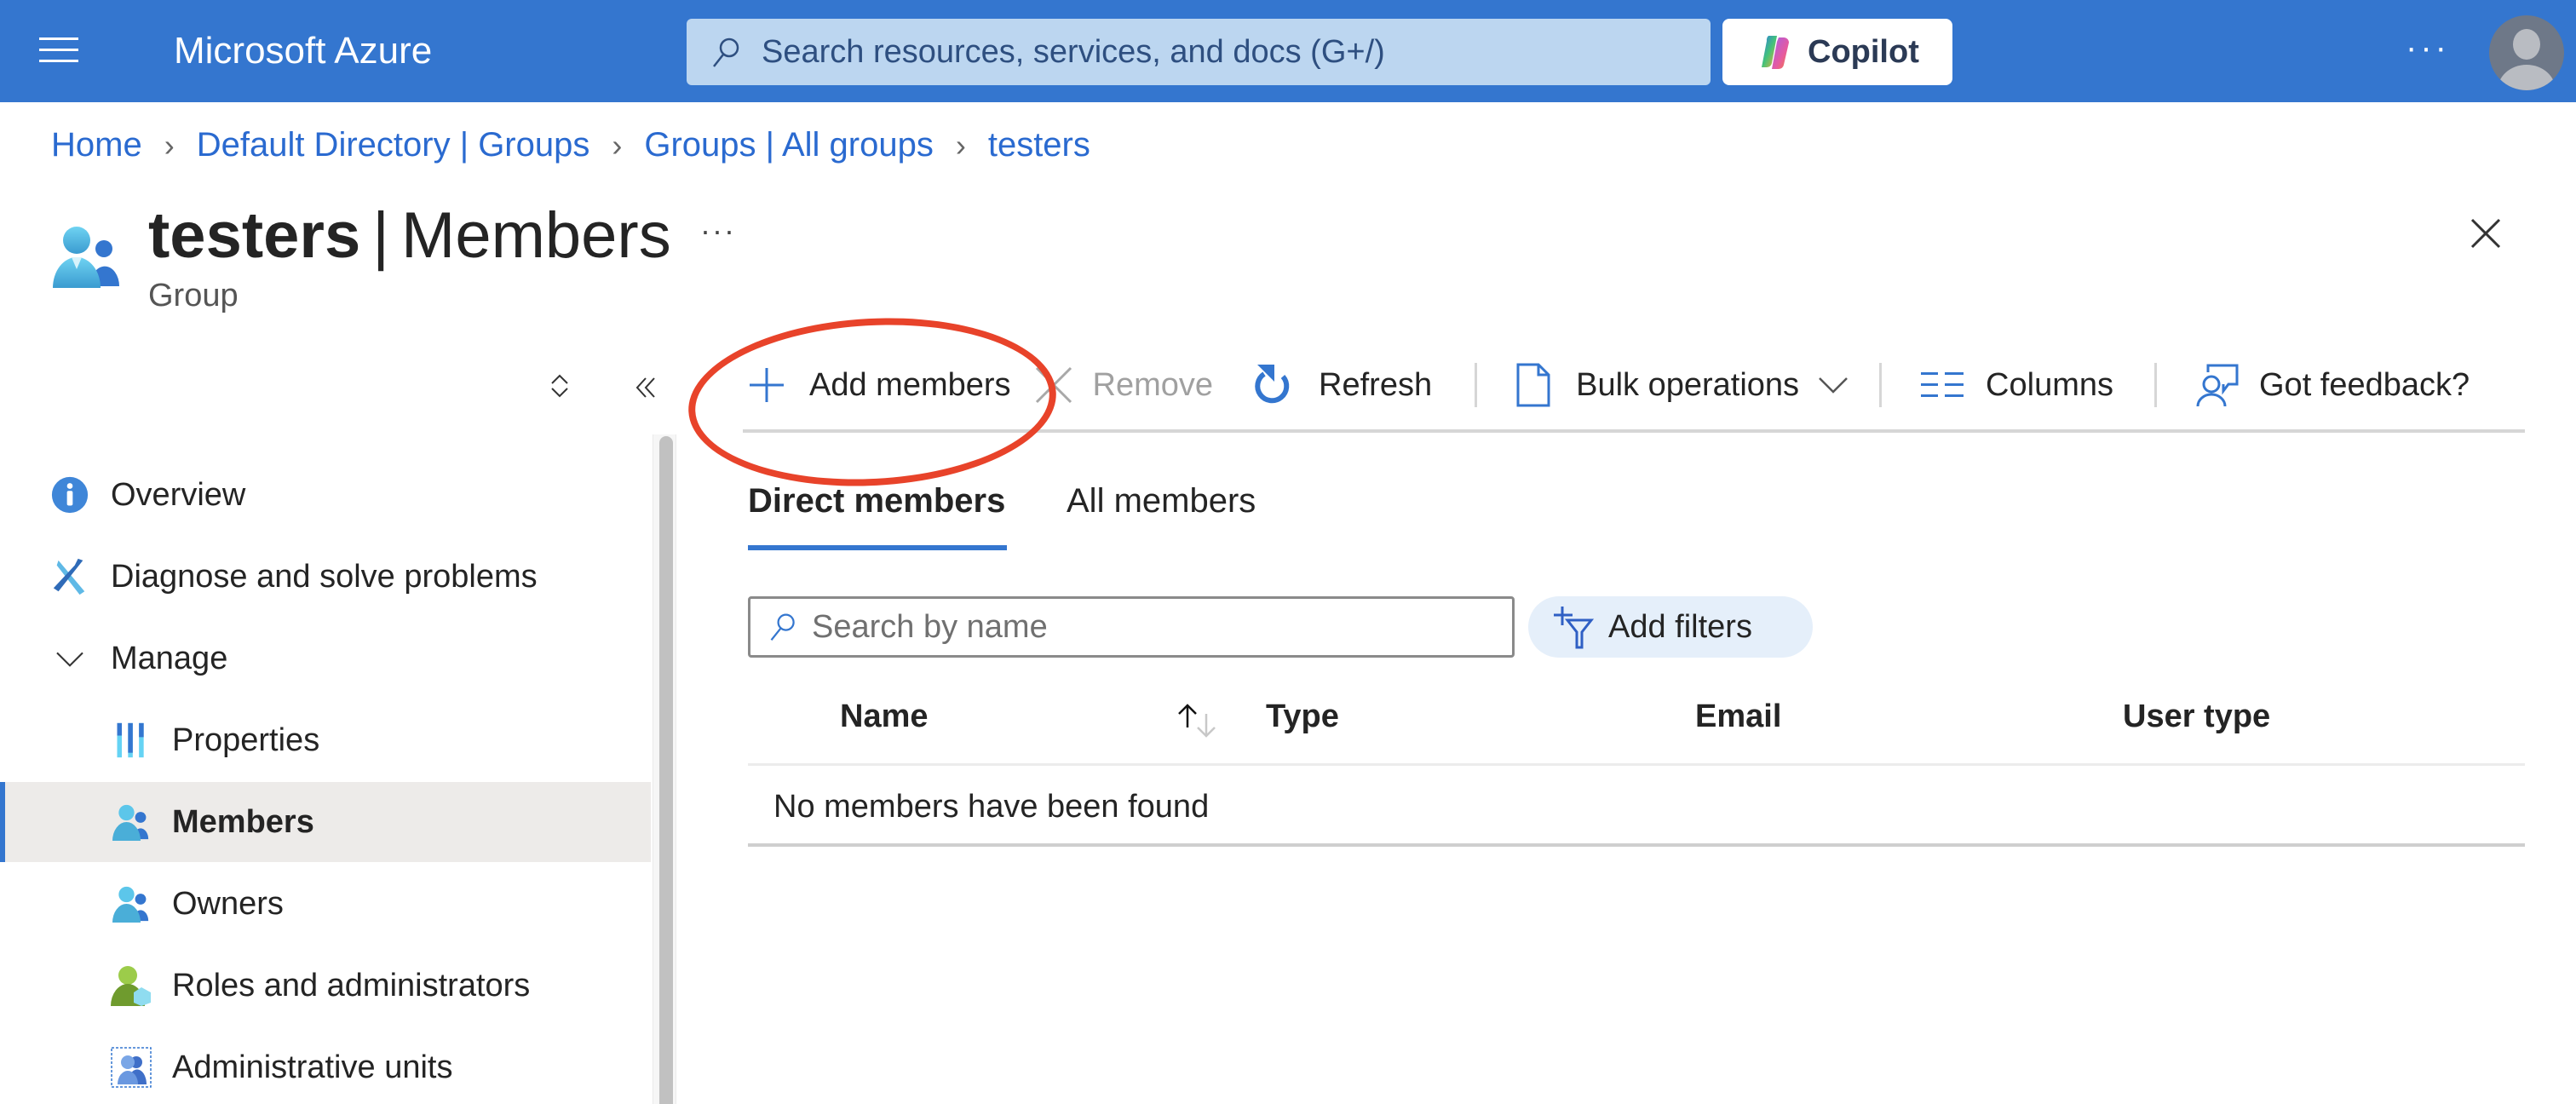  I want to click on columns-button: Columns, so click(2017, 385).